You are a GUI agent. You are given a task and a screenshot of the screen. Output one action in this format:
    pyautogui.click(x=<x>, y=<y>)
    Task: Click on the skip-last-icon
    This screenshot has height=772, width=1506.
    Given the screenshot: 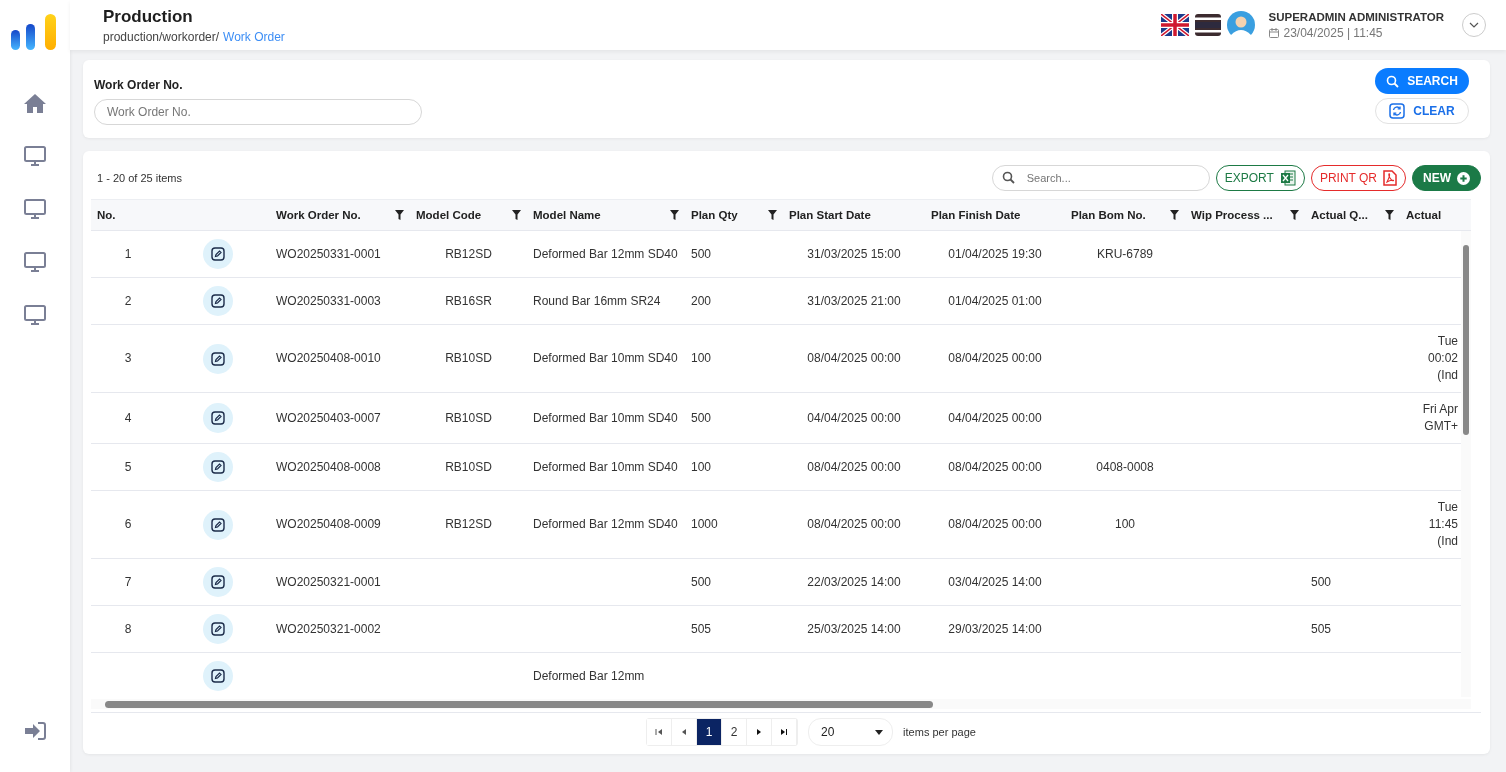 What is the action you would take?
    pyautogui.click(x=784, y=732)
    